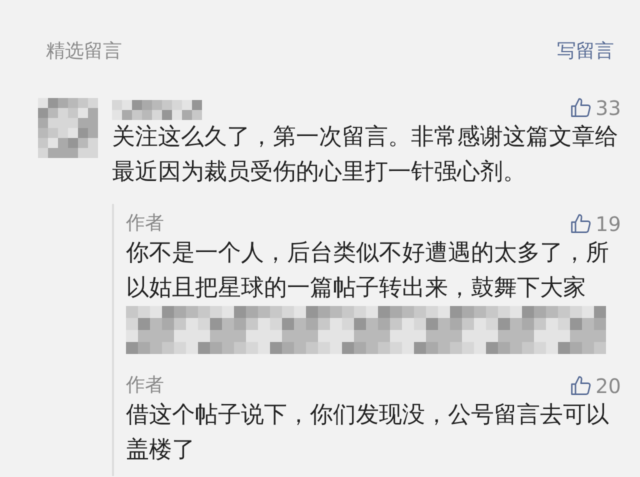  I want to click on write-comment-link: 写留言, so click(585, 51).